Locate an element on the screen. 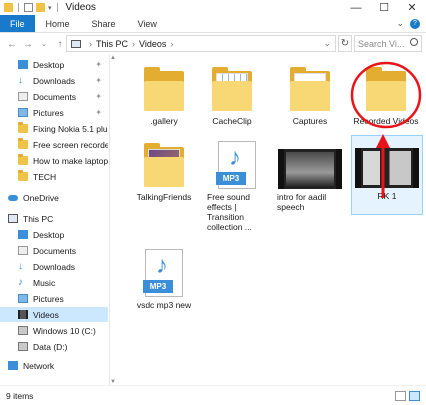  nav-item-pc-music: ♪ Music is located at coordinates (54, 282).